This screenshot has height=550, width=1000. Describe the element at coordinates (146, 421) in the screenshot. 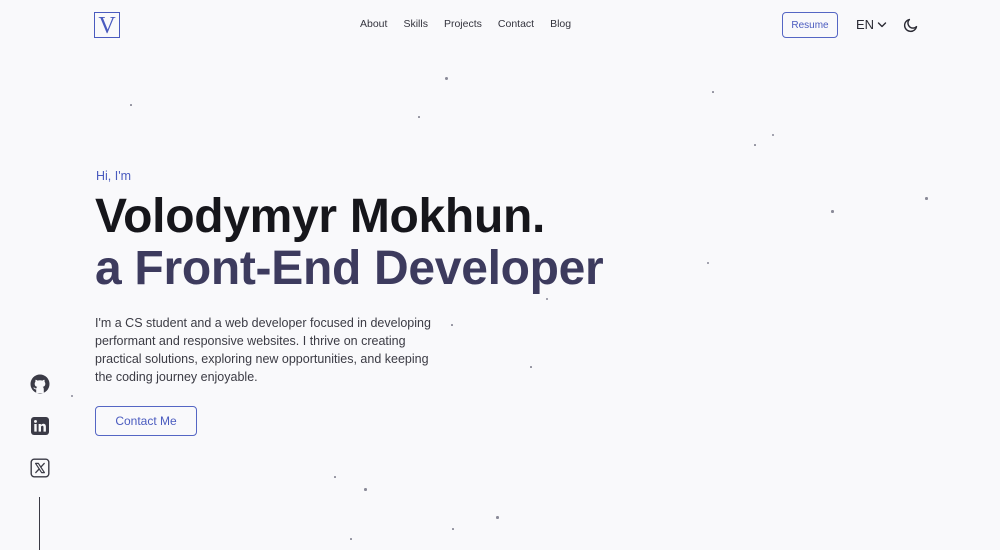

I see `contact-me-button: Contact Me` at that location.